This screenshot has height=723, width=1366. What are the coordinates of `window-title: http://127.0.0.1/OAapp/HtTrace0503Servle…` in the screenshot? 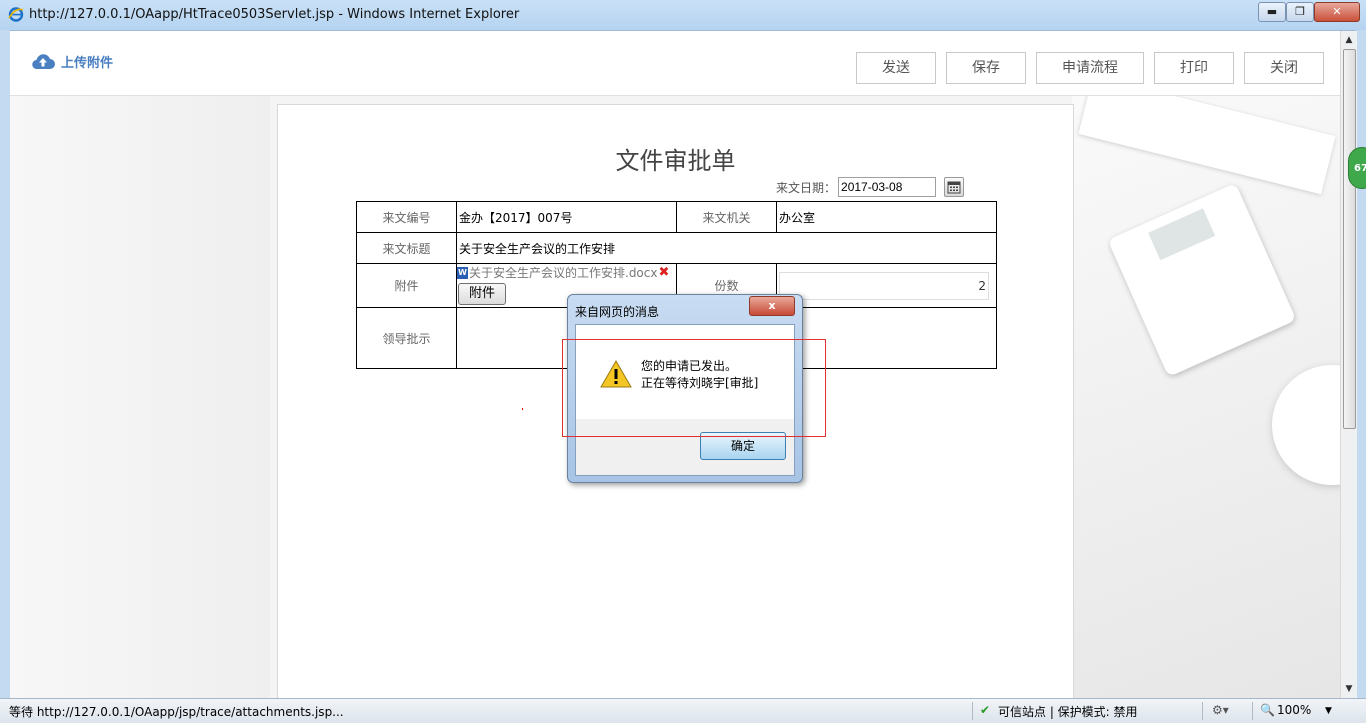 It's located at (274, 14).